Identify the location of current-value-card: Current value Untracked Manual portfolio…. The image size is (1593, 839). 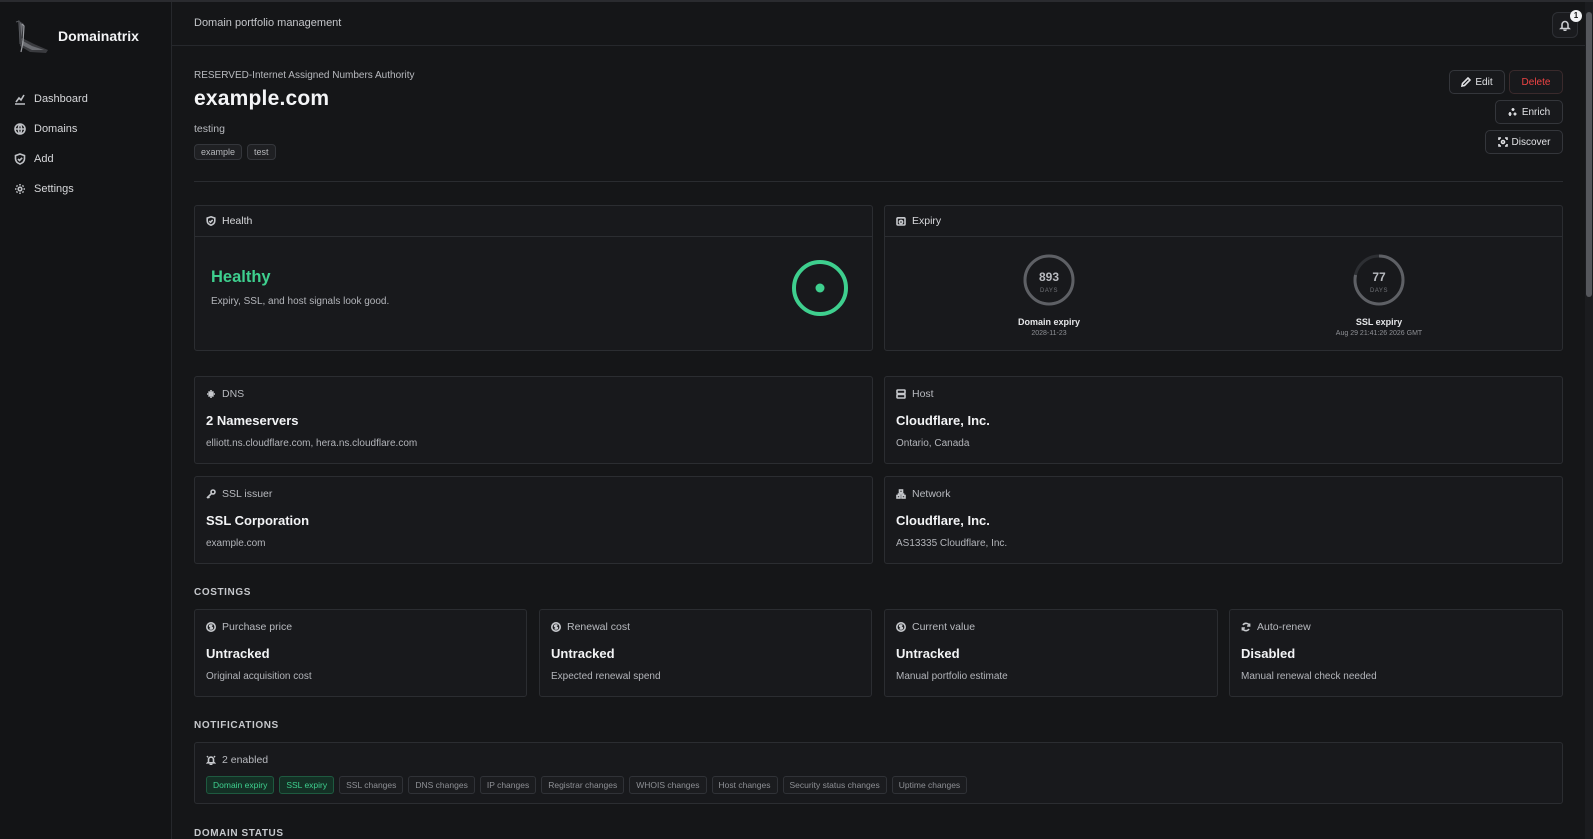
(1051, 653).